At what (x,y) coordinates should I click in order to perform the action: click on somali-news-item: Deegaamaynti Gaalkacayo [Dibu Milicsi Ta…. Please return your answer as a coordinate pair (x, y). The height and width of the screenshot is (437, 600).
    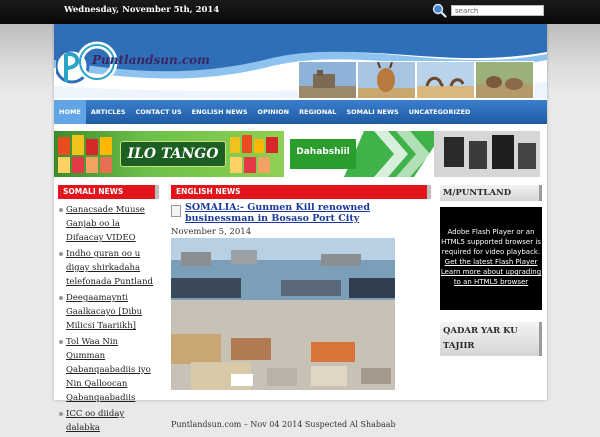
    Looking at the image, I should click on (108, 312).